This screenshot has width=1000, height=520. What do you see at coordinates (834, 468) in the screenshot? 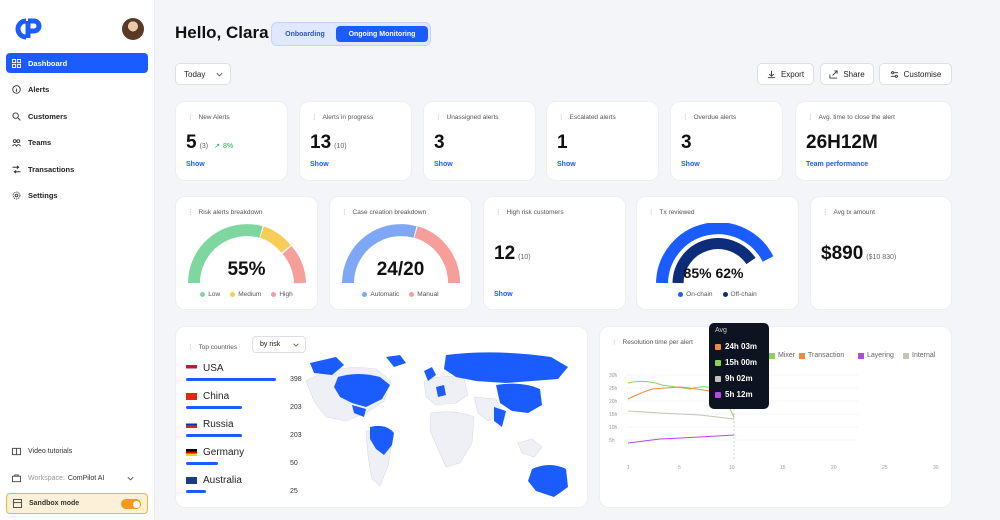
I see `x-tick-label: 20` at bounding box center [834, 468].